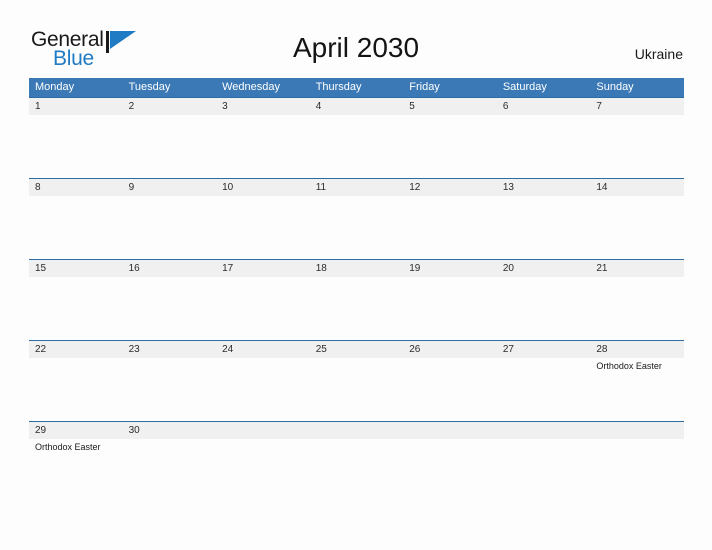 Image resolution: width=712 pixels, height=550 pixels. Describe the element at coordinates (228, 268) in the screenshot. I see `day-number: 17` at that location.